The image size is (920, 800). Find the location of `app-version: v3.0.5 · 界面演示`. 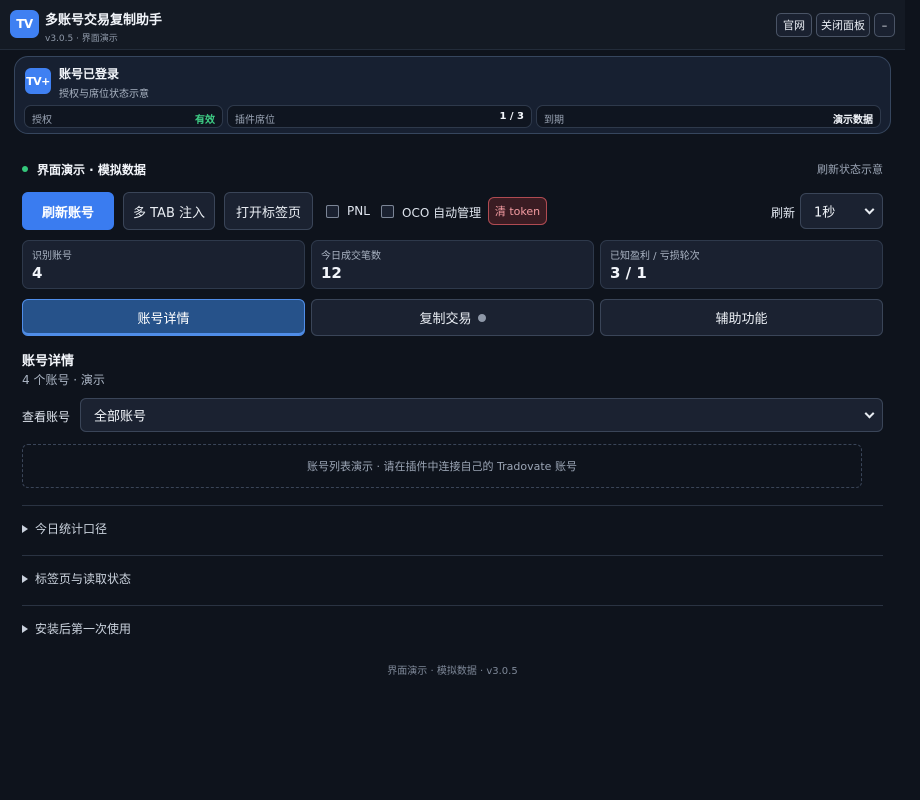

app-version: v3.0.5 · 界面演示 is located at coordinates (81, 39).